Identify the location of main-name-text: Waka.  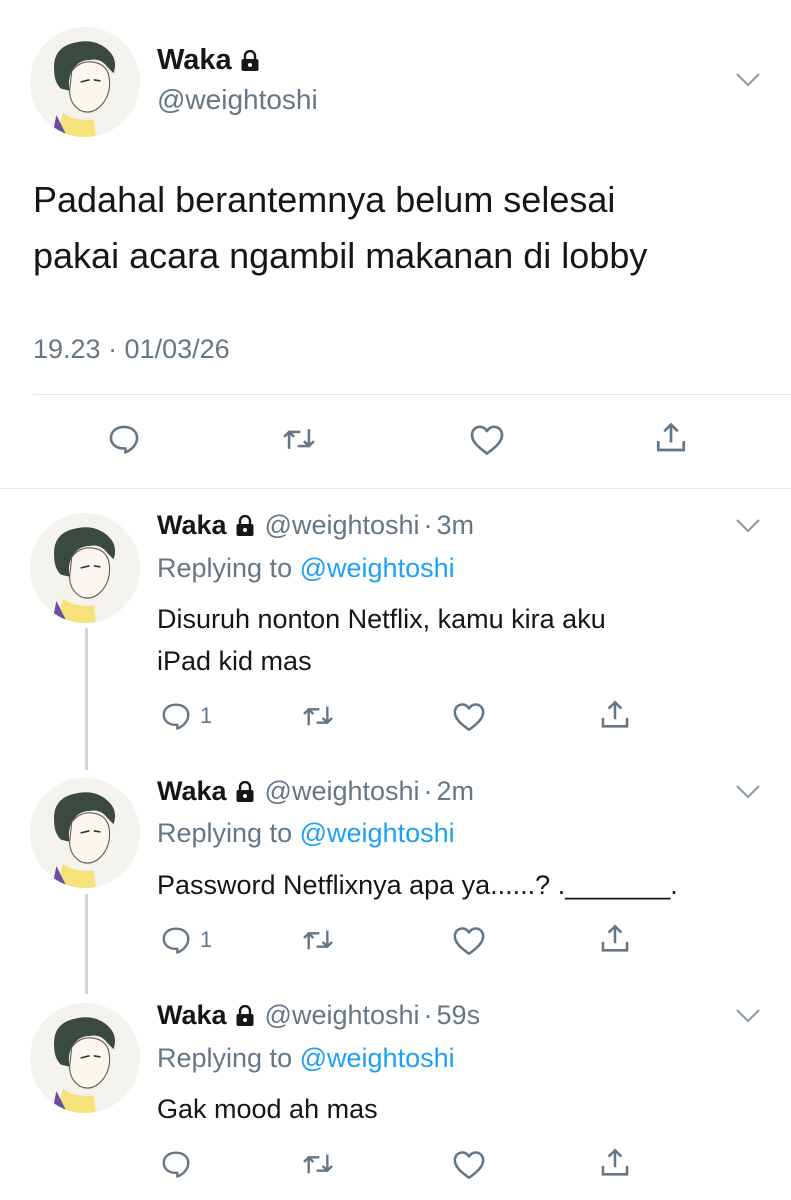
(194, 60).